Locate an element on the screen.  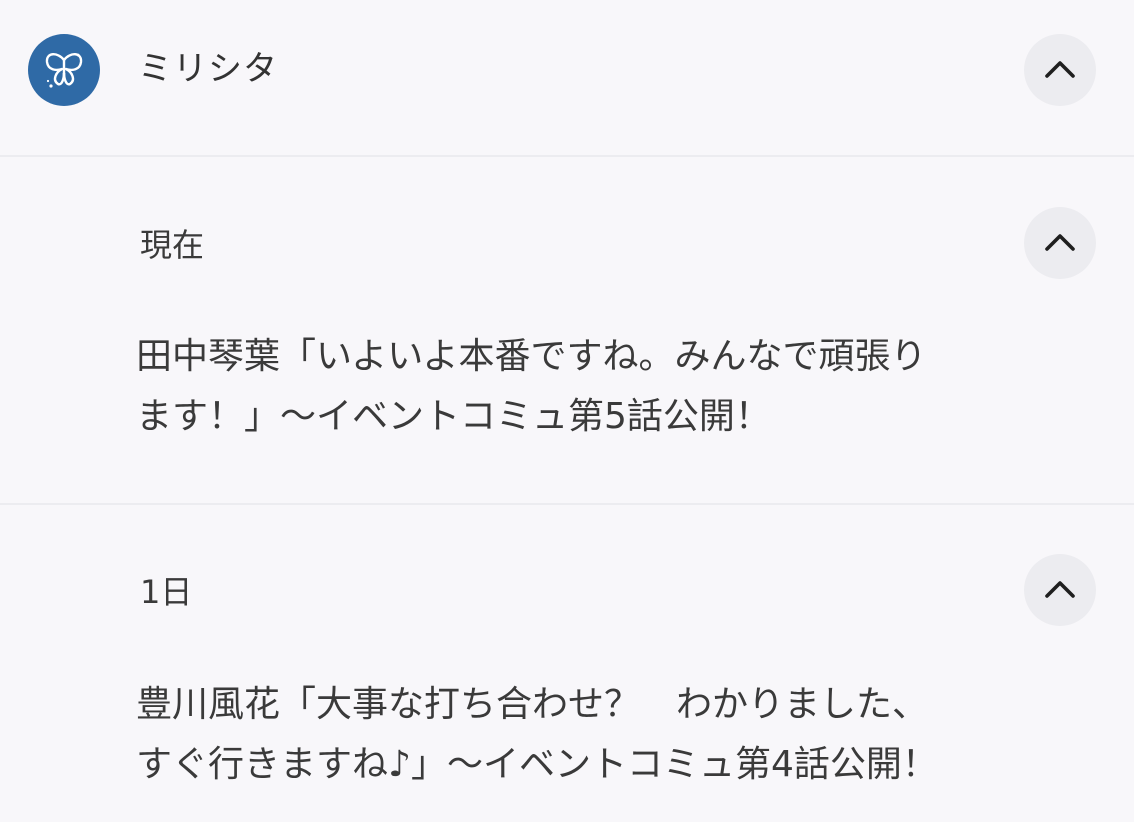
app-name: ミリシタ is located at coordinates (208, 69).